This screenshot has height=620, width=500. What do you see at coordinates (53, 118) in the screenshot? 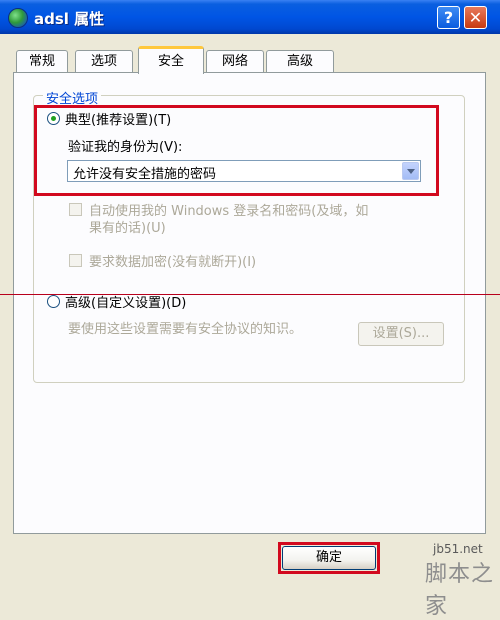
I see `typical-radio` at bounding box center [53, 118].